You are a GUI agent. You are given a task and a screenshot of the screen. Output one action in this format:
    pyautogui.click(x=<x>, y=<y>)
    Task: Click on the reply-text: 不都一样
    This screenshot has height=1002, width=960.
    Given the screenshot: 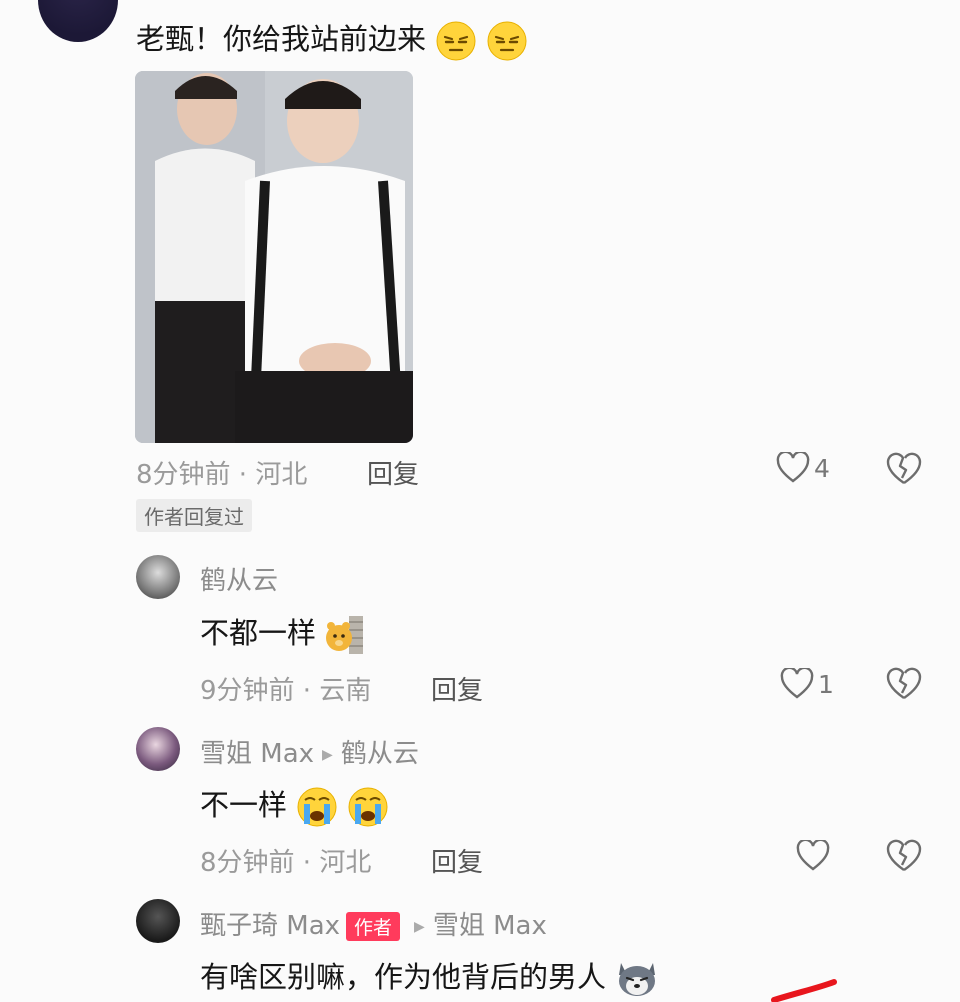 What is the action you would take?
    pyautogui.click(x=258, y=633)
    